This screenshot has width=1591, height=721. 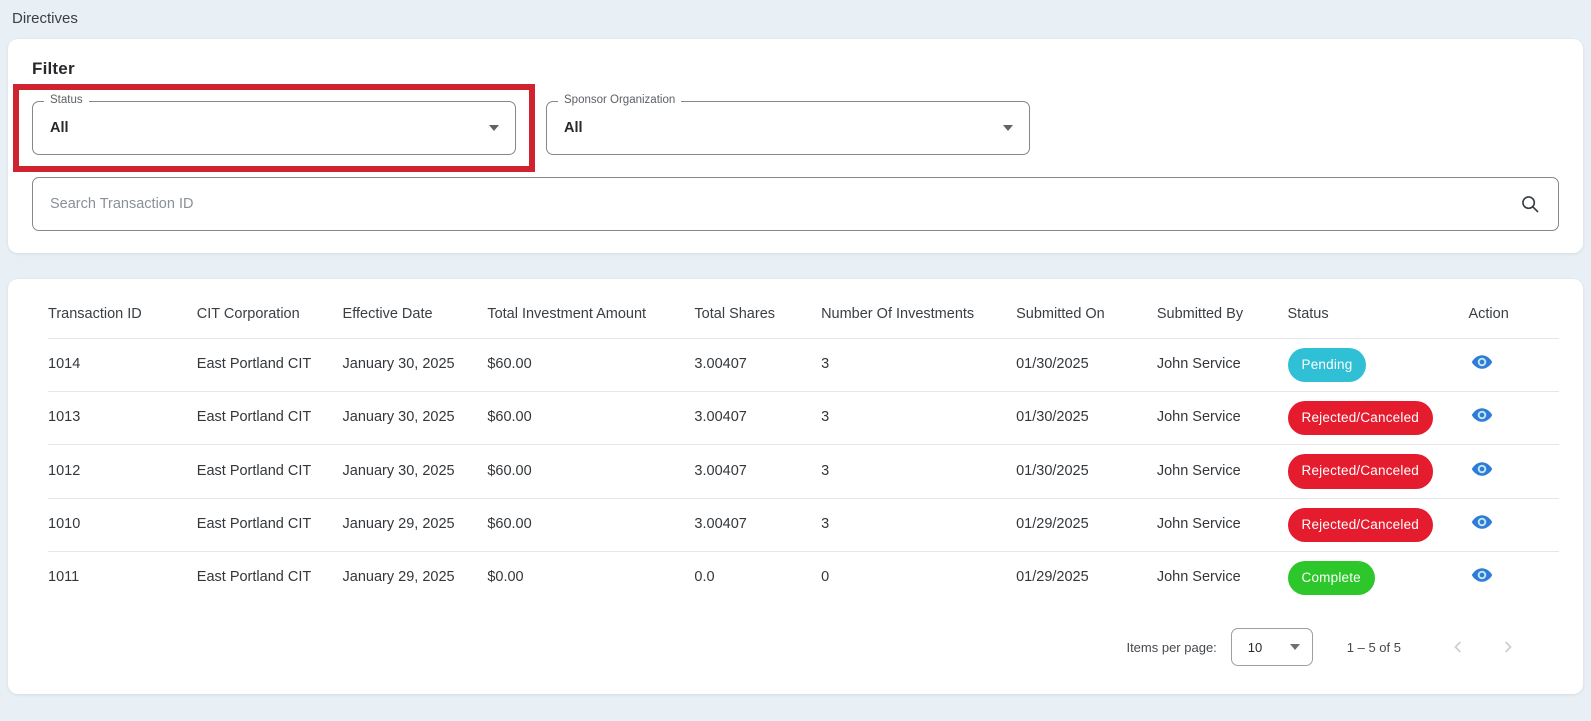 I want to click on status-badge: Pending, so click(x=1327, y=365).